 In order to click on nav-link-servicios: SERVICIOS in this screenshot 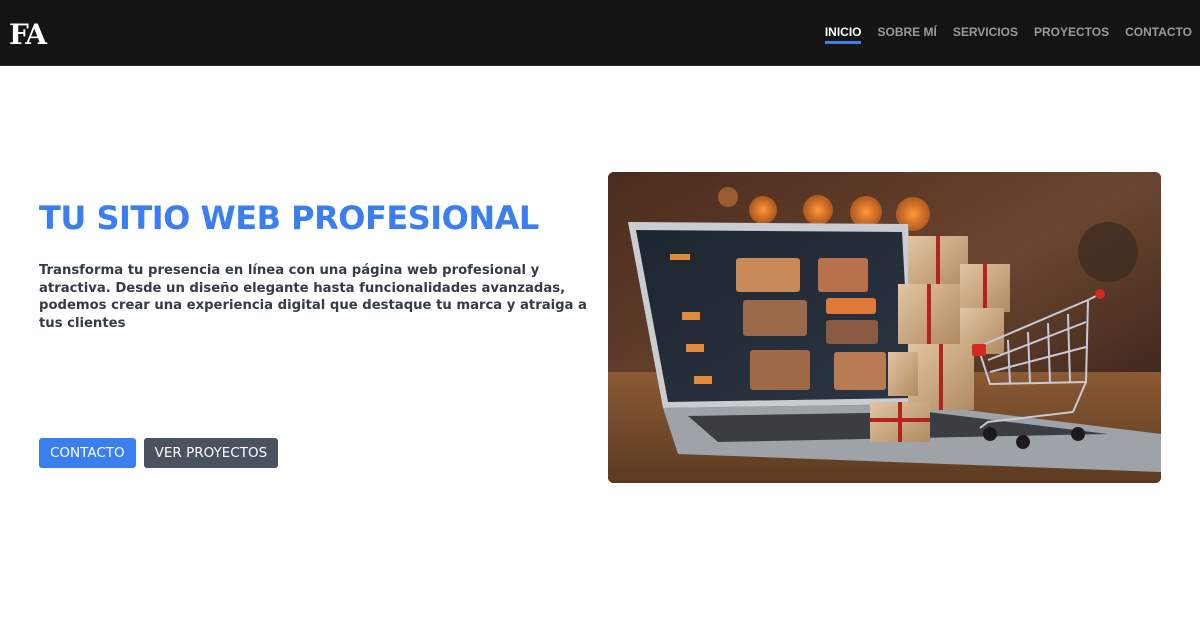, I will do `click(985, 32)`.